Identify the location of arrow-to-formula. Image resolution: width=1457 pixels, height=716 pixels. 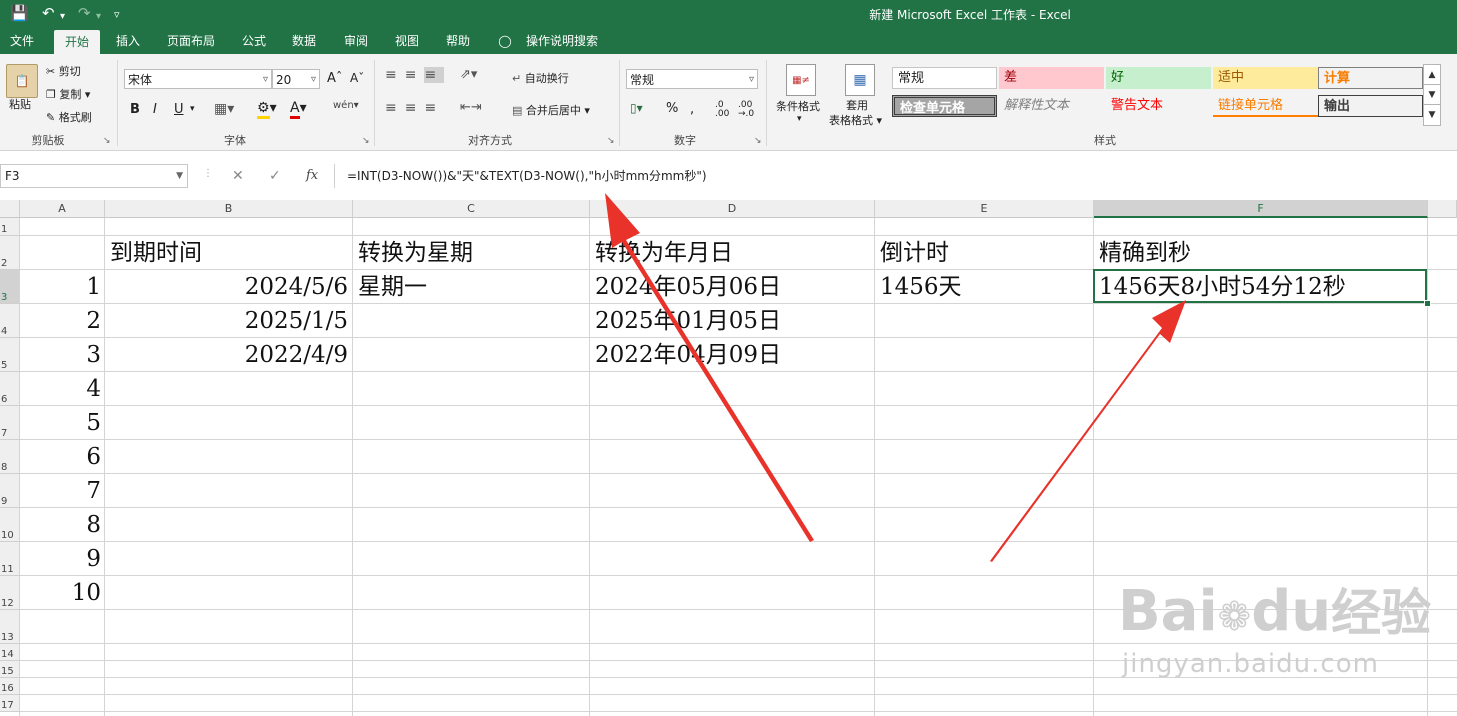
(709, 367).